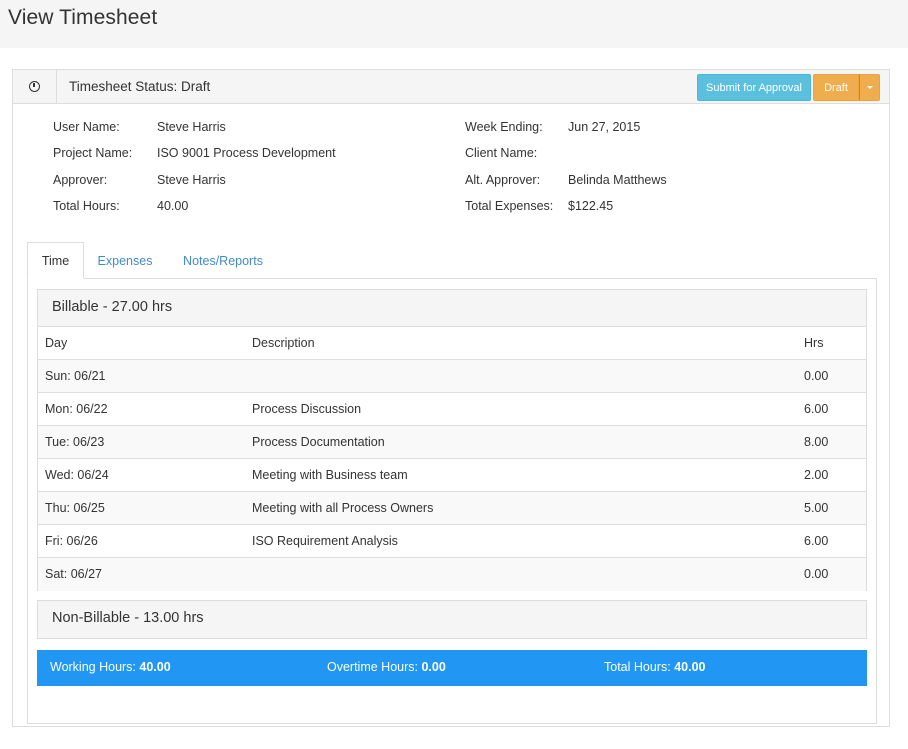 The height and width of the screenshot is (749, 908). What do you see at coordinates (452, 308) in the screenshot?
I see `billable-header: Billable - 27.00 hrs` at bounding box center [452, 308].